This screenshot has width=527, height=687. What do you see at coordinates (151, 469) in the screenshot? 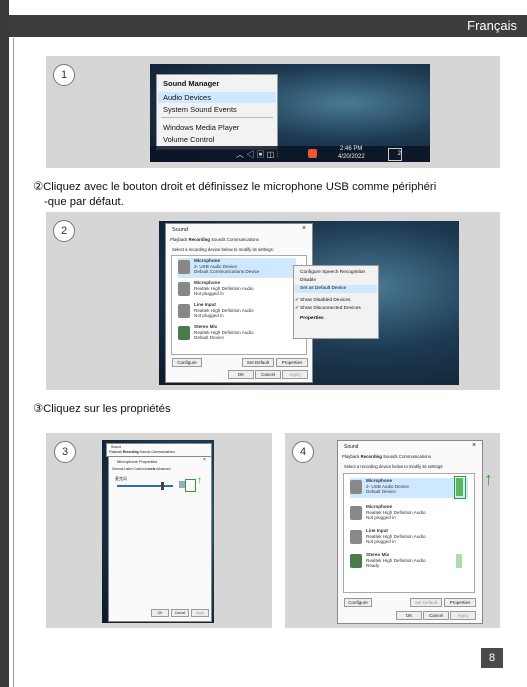
I see `tab-levels: Levels` at bounding box center [151, 469].